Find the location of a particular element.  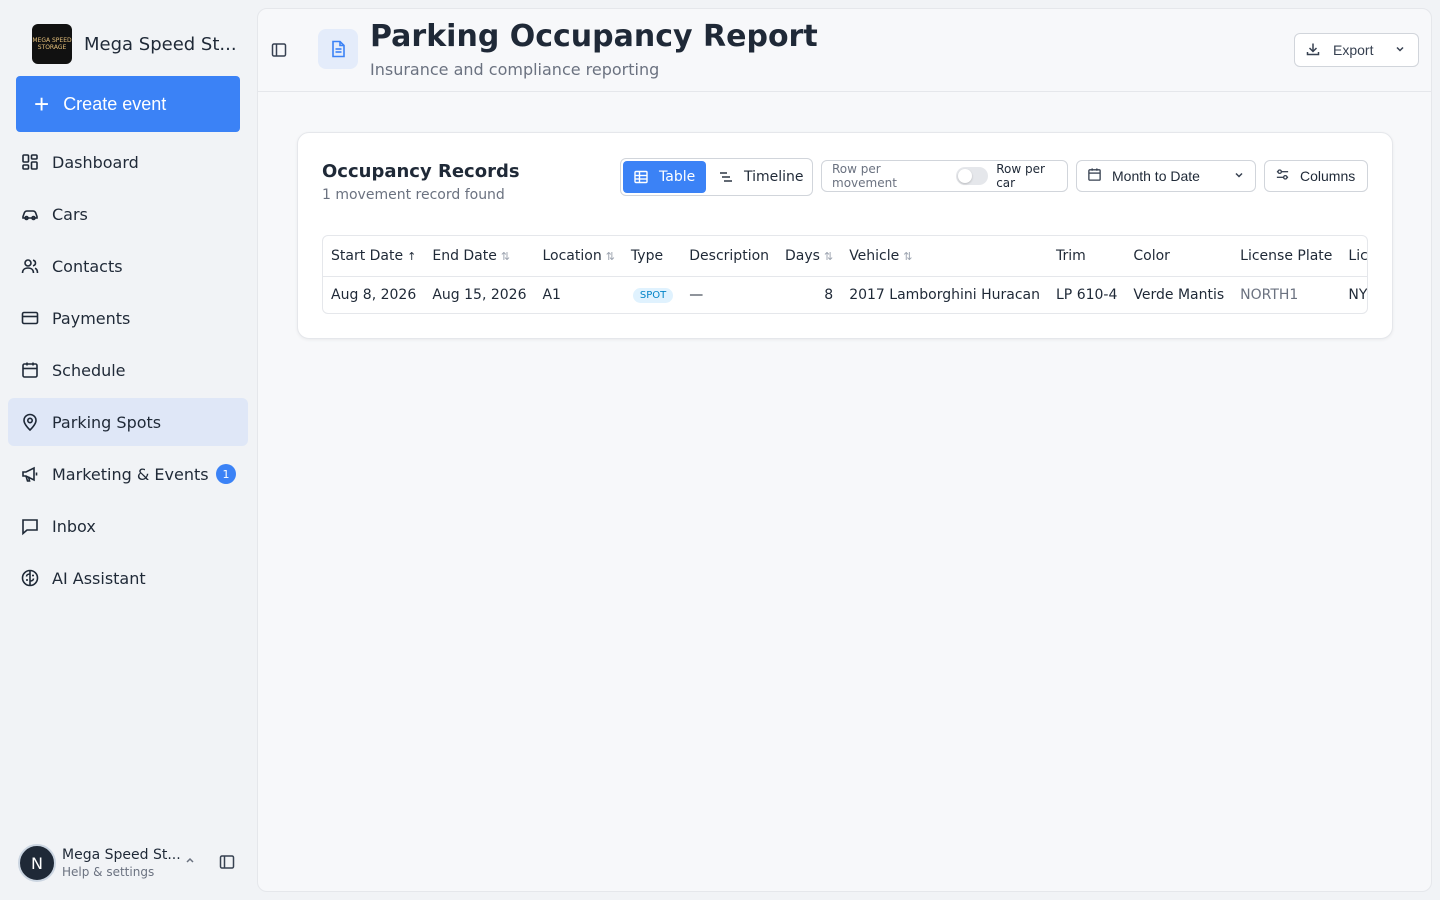

sidebar-item-contacts: Contacts is located at coordinates (128, 266).